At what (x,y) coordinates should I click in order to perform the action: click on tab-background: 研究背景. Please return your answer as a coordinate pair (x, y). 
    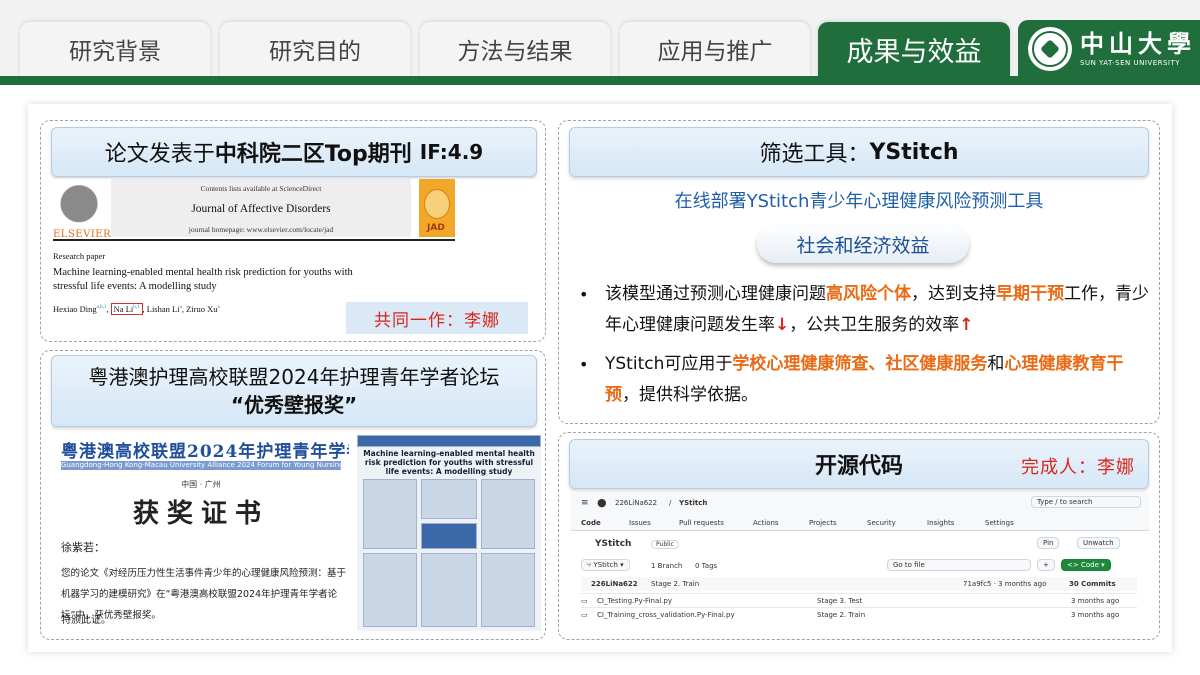
    Looking at the image, I should click on (115, 49).